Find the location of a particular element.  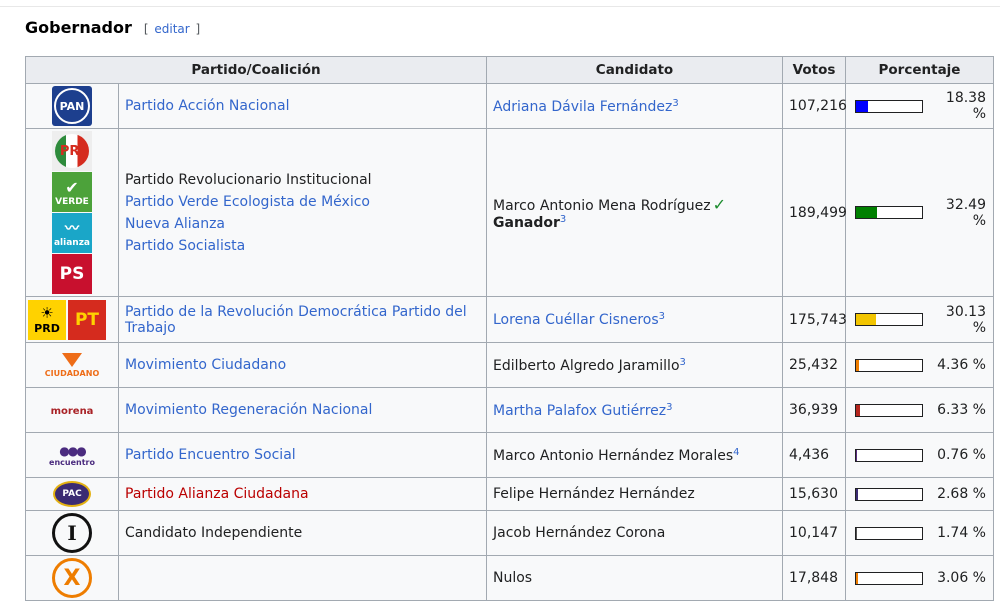

party-link: Partido Alianza Ciudadana is located at coordinates (217, 494).